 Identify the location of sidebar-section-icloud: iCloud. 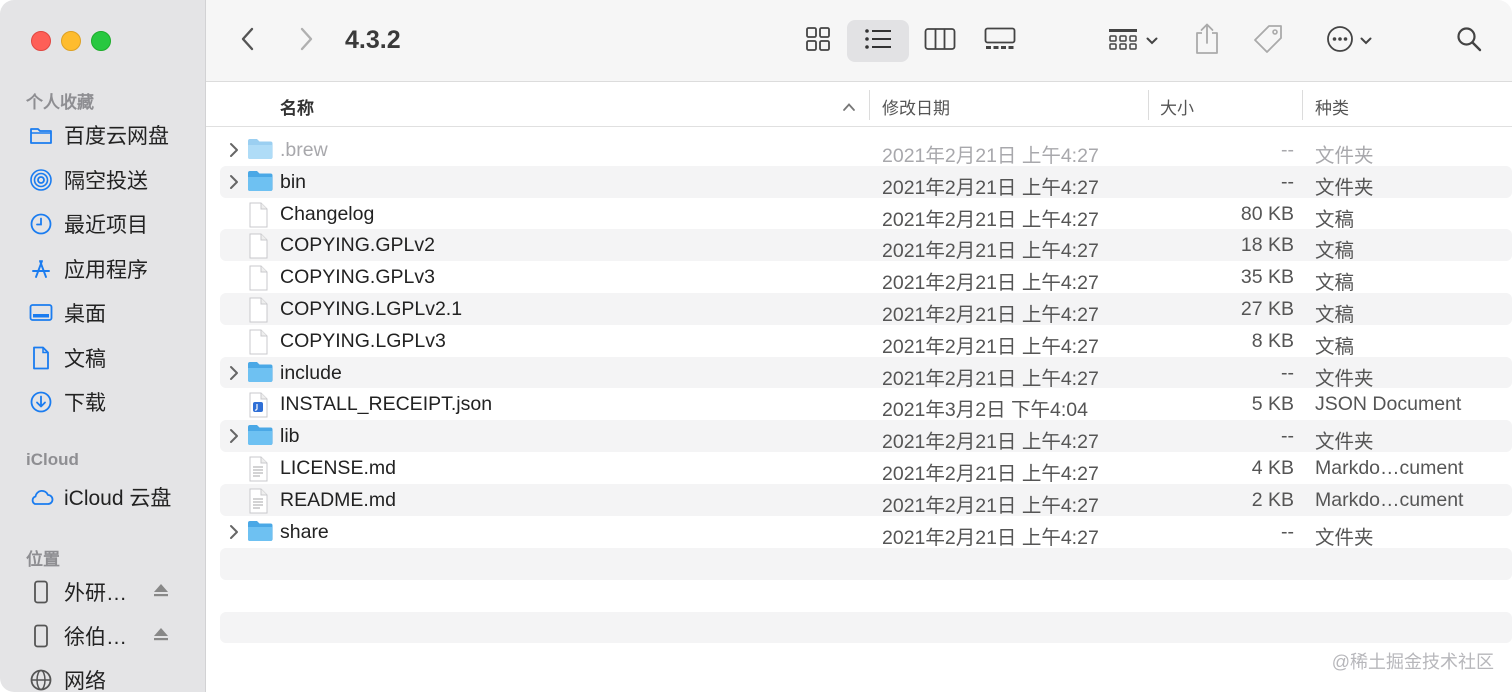
(52, 459).